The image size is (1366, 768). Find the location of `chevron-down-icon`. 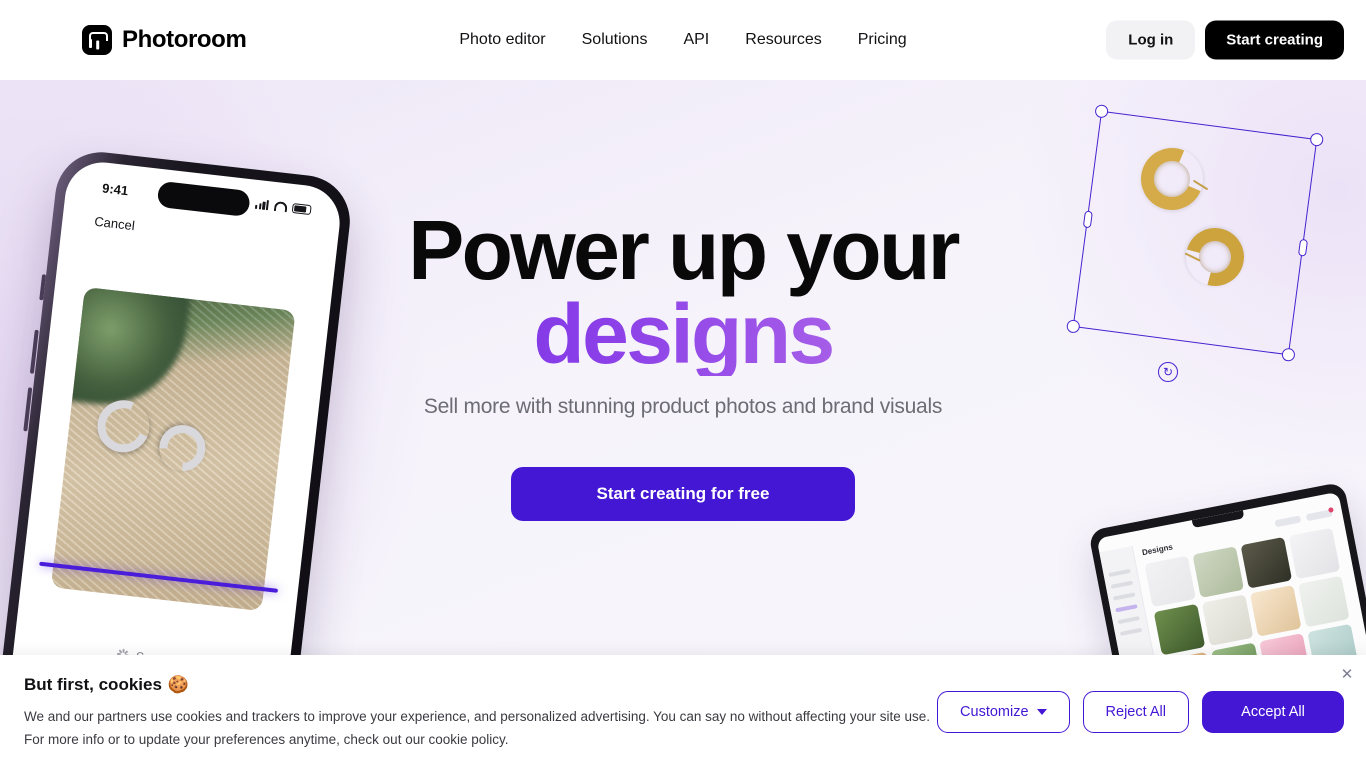

chevron-down-icon is located at coordinates (1041, 711).